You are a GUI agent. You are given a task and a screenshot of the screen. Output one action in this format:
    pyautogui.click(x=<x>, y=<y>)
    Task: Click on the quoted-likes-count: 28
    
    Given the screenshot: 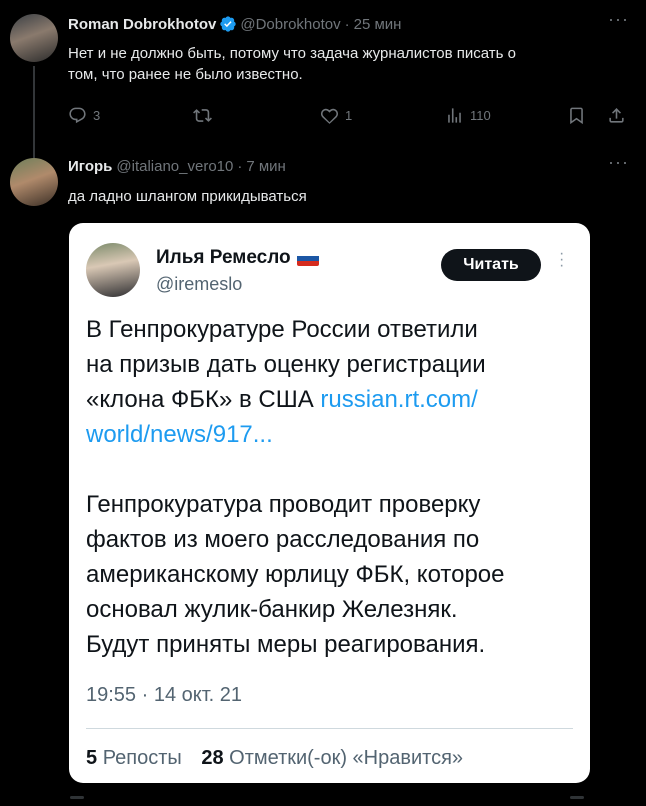 What is the action you would take?
    pyautogui.click(x=212, y=758)
    